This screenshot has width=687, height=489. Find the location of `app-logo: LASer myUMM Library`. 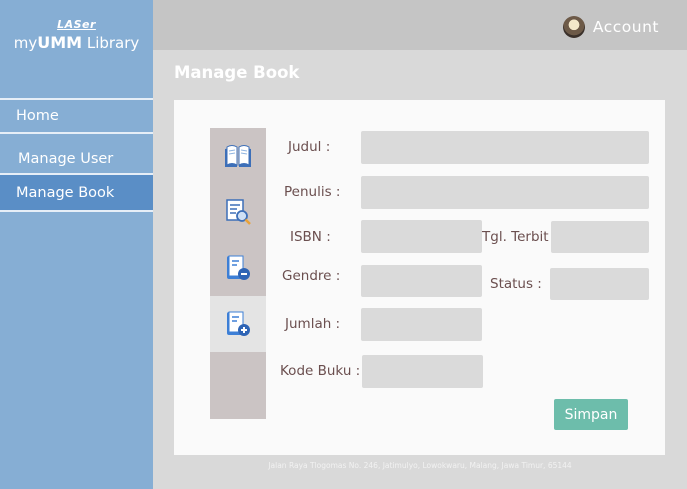

app-logo: LASer myUMM Library is located at coordinates (76, 35).